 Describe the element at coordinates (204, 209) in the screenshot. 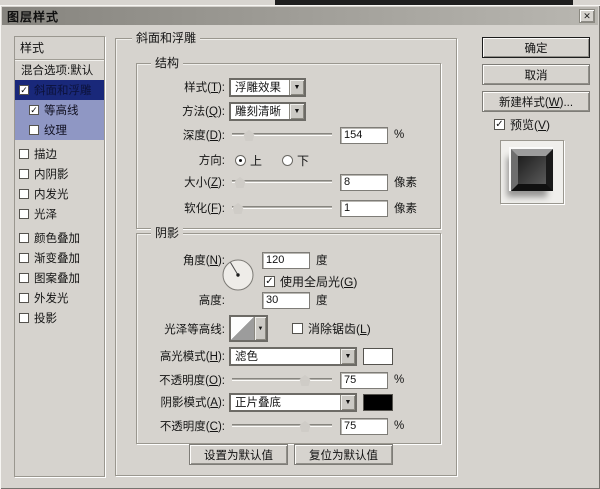

I see `soften-label: 软化(F):` at that location.